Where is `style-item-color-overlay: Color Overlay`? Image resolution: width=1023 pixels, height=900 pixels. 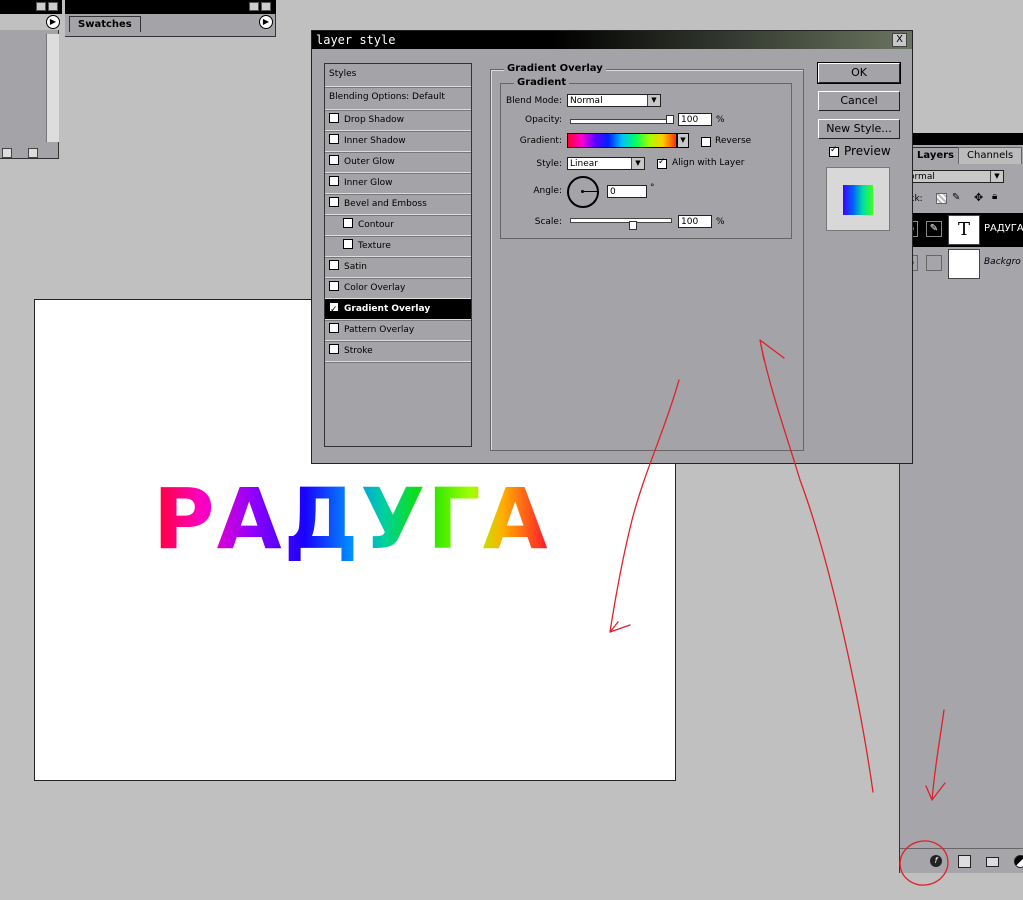 style-item-color-overlay: Color Overlay is located at coordinates (398, 288).